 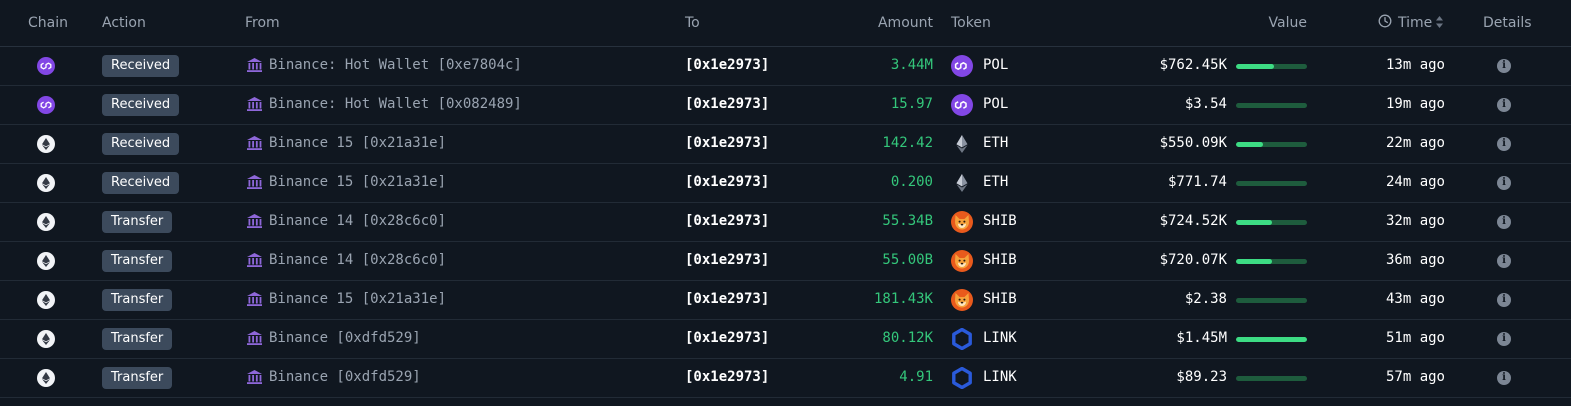 I want to click on usd-value: $550.09K, so click(x=1193, y=143).